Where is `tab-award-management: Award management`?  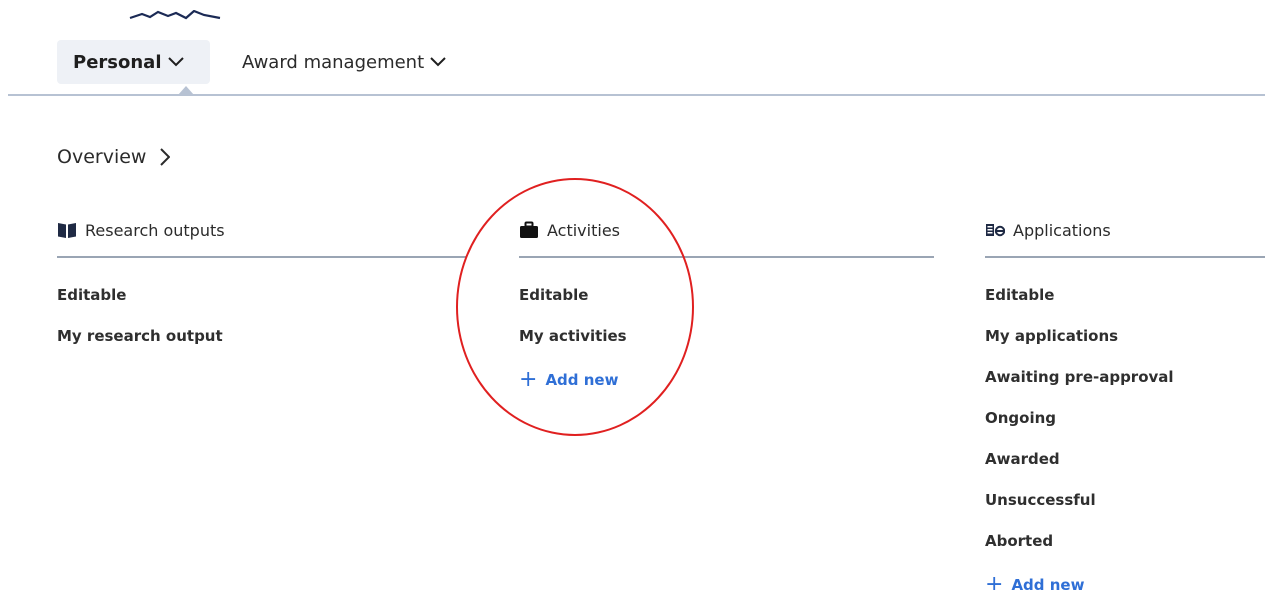 tab-award-management: Award management is located at coordinates (344, 62).